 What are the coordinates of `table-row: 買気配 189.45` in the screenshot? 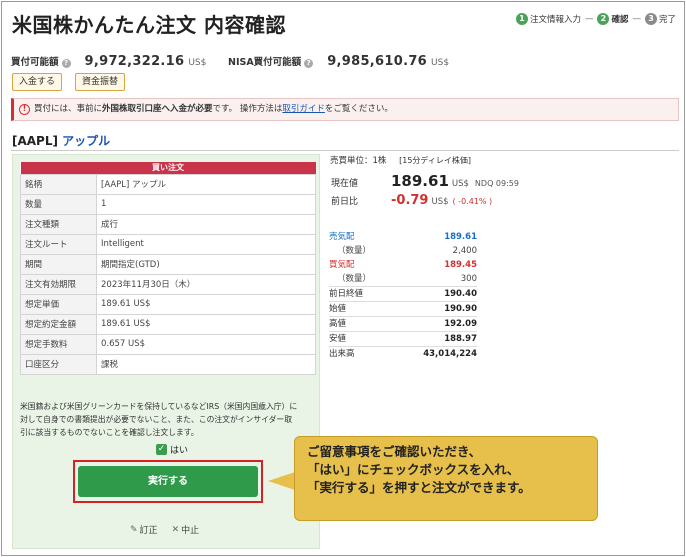 It's located at (403, 265).